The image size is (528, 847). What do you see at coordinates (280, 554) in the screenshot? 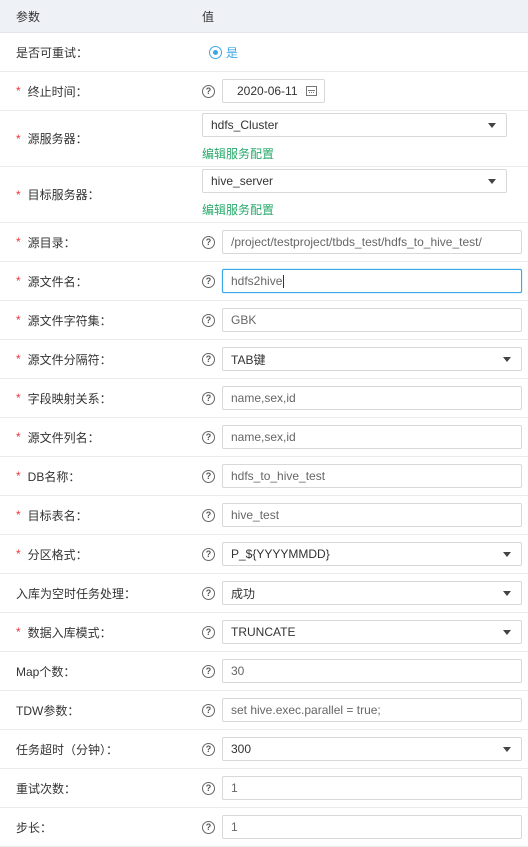
I see `partition-format-value: P_${YYYYMMDD}` at bounding box center [280, 554].